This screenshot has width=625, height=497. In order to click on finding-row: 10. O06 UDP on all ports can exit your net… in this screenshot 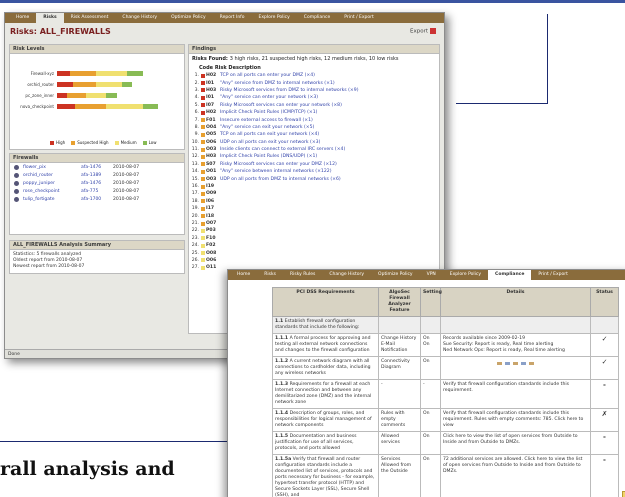, I will do `click(314, 142)`.